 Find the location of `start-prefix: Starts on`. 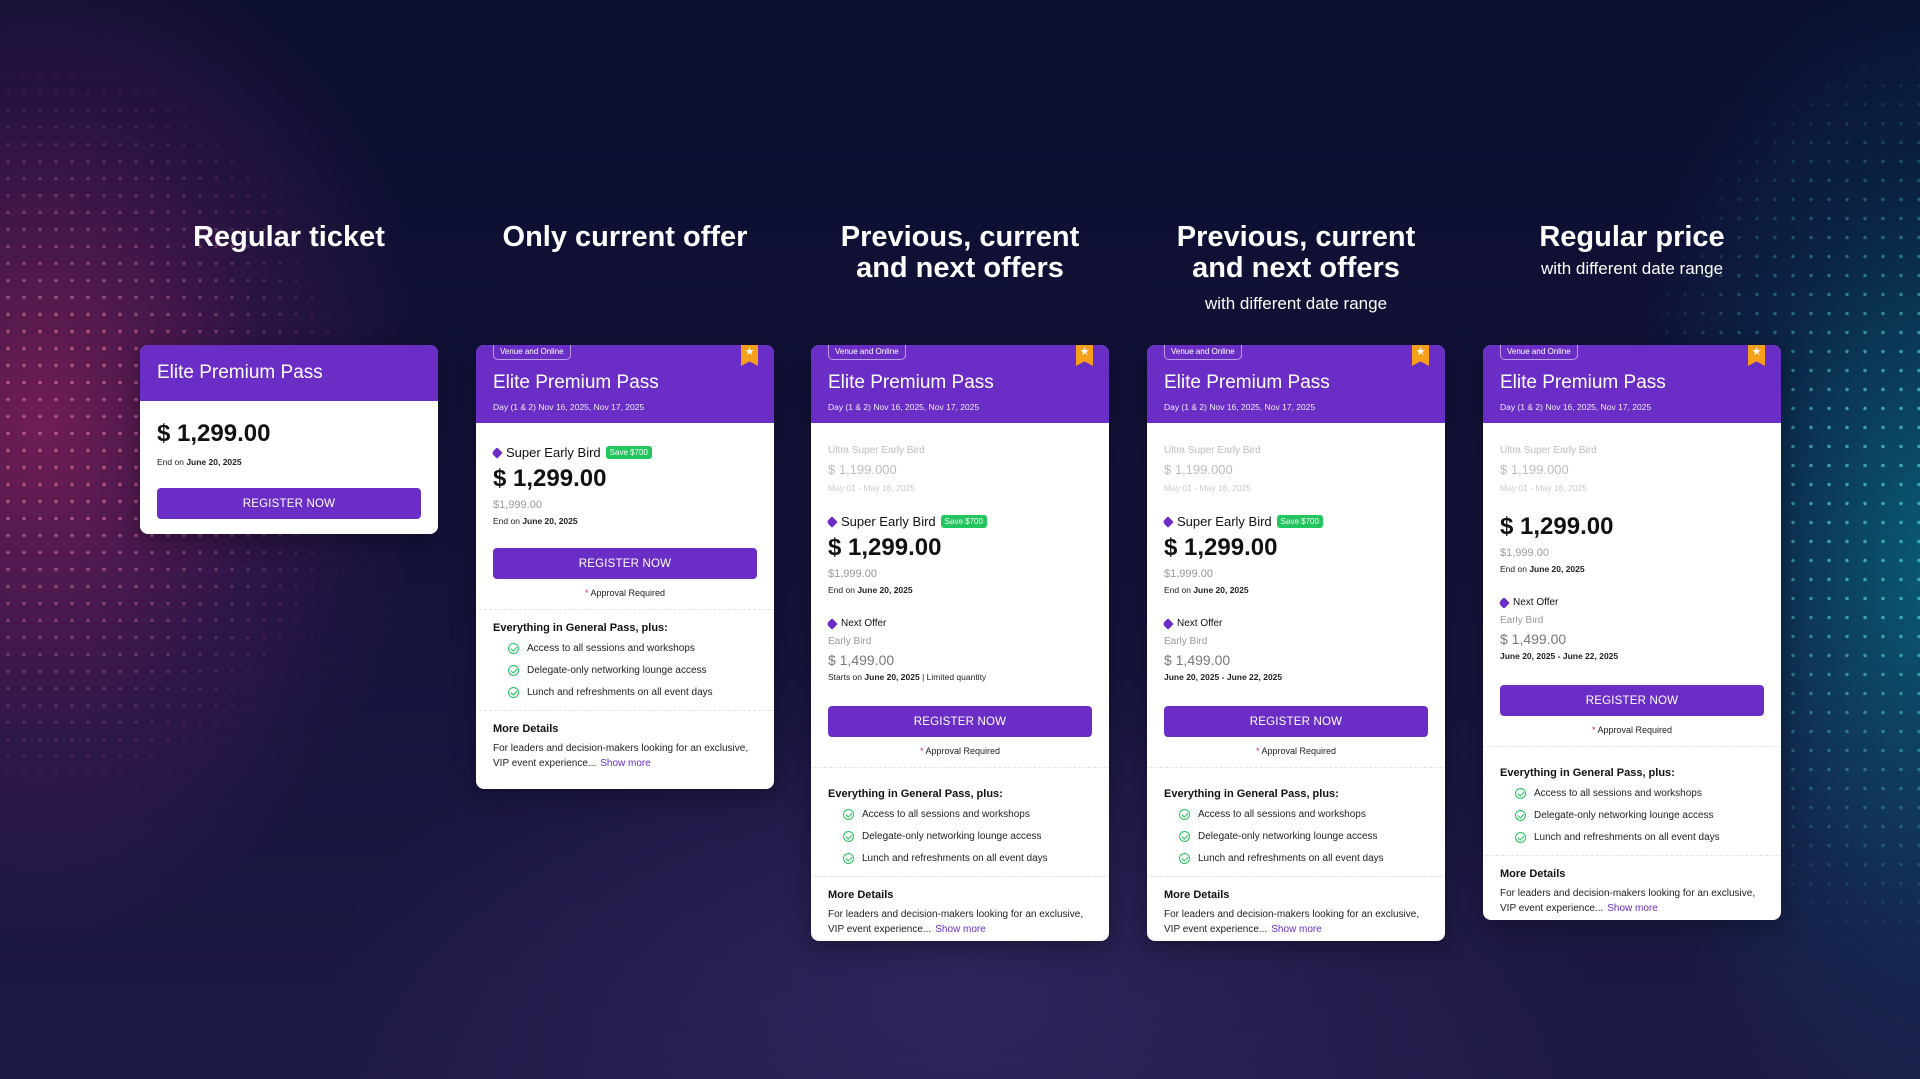

start-prefix: Starts on is located at coordinates (845, 677).